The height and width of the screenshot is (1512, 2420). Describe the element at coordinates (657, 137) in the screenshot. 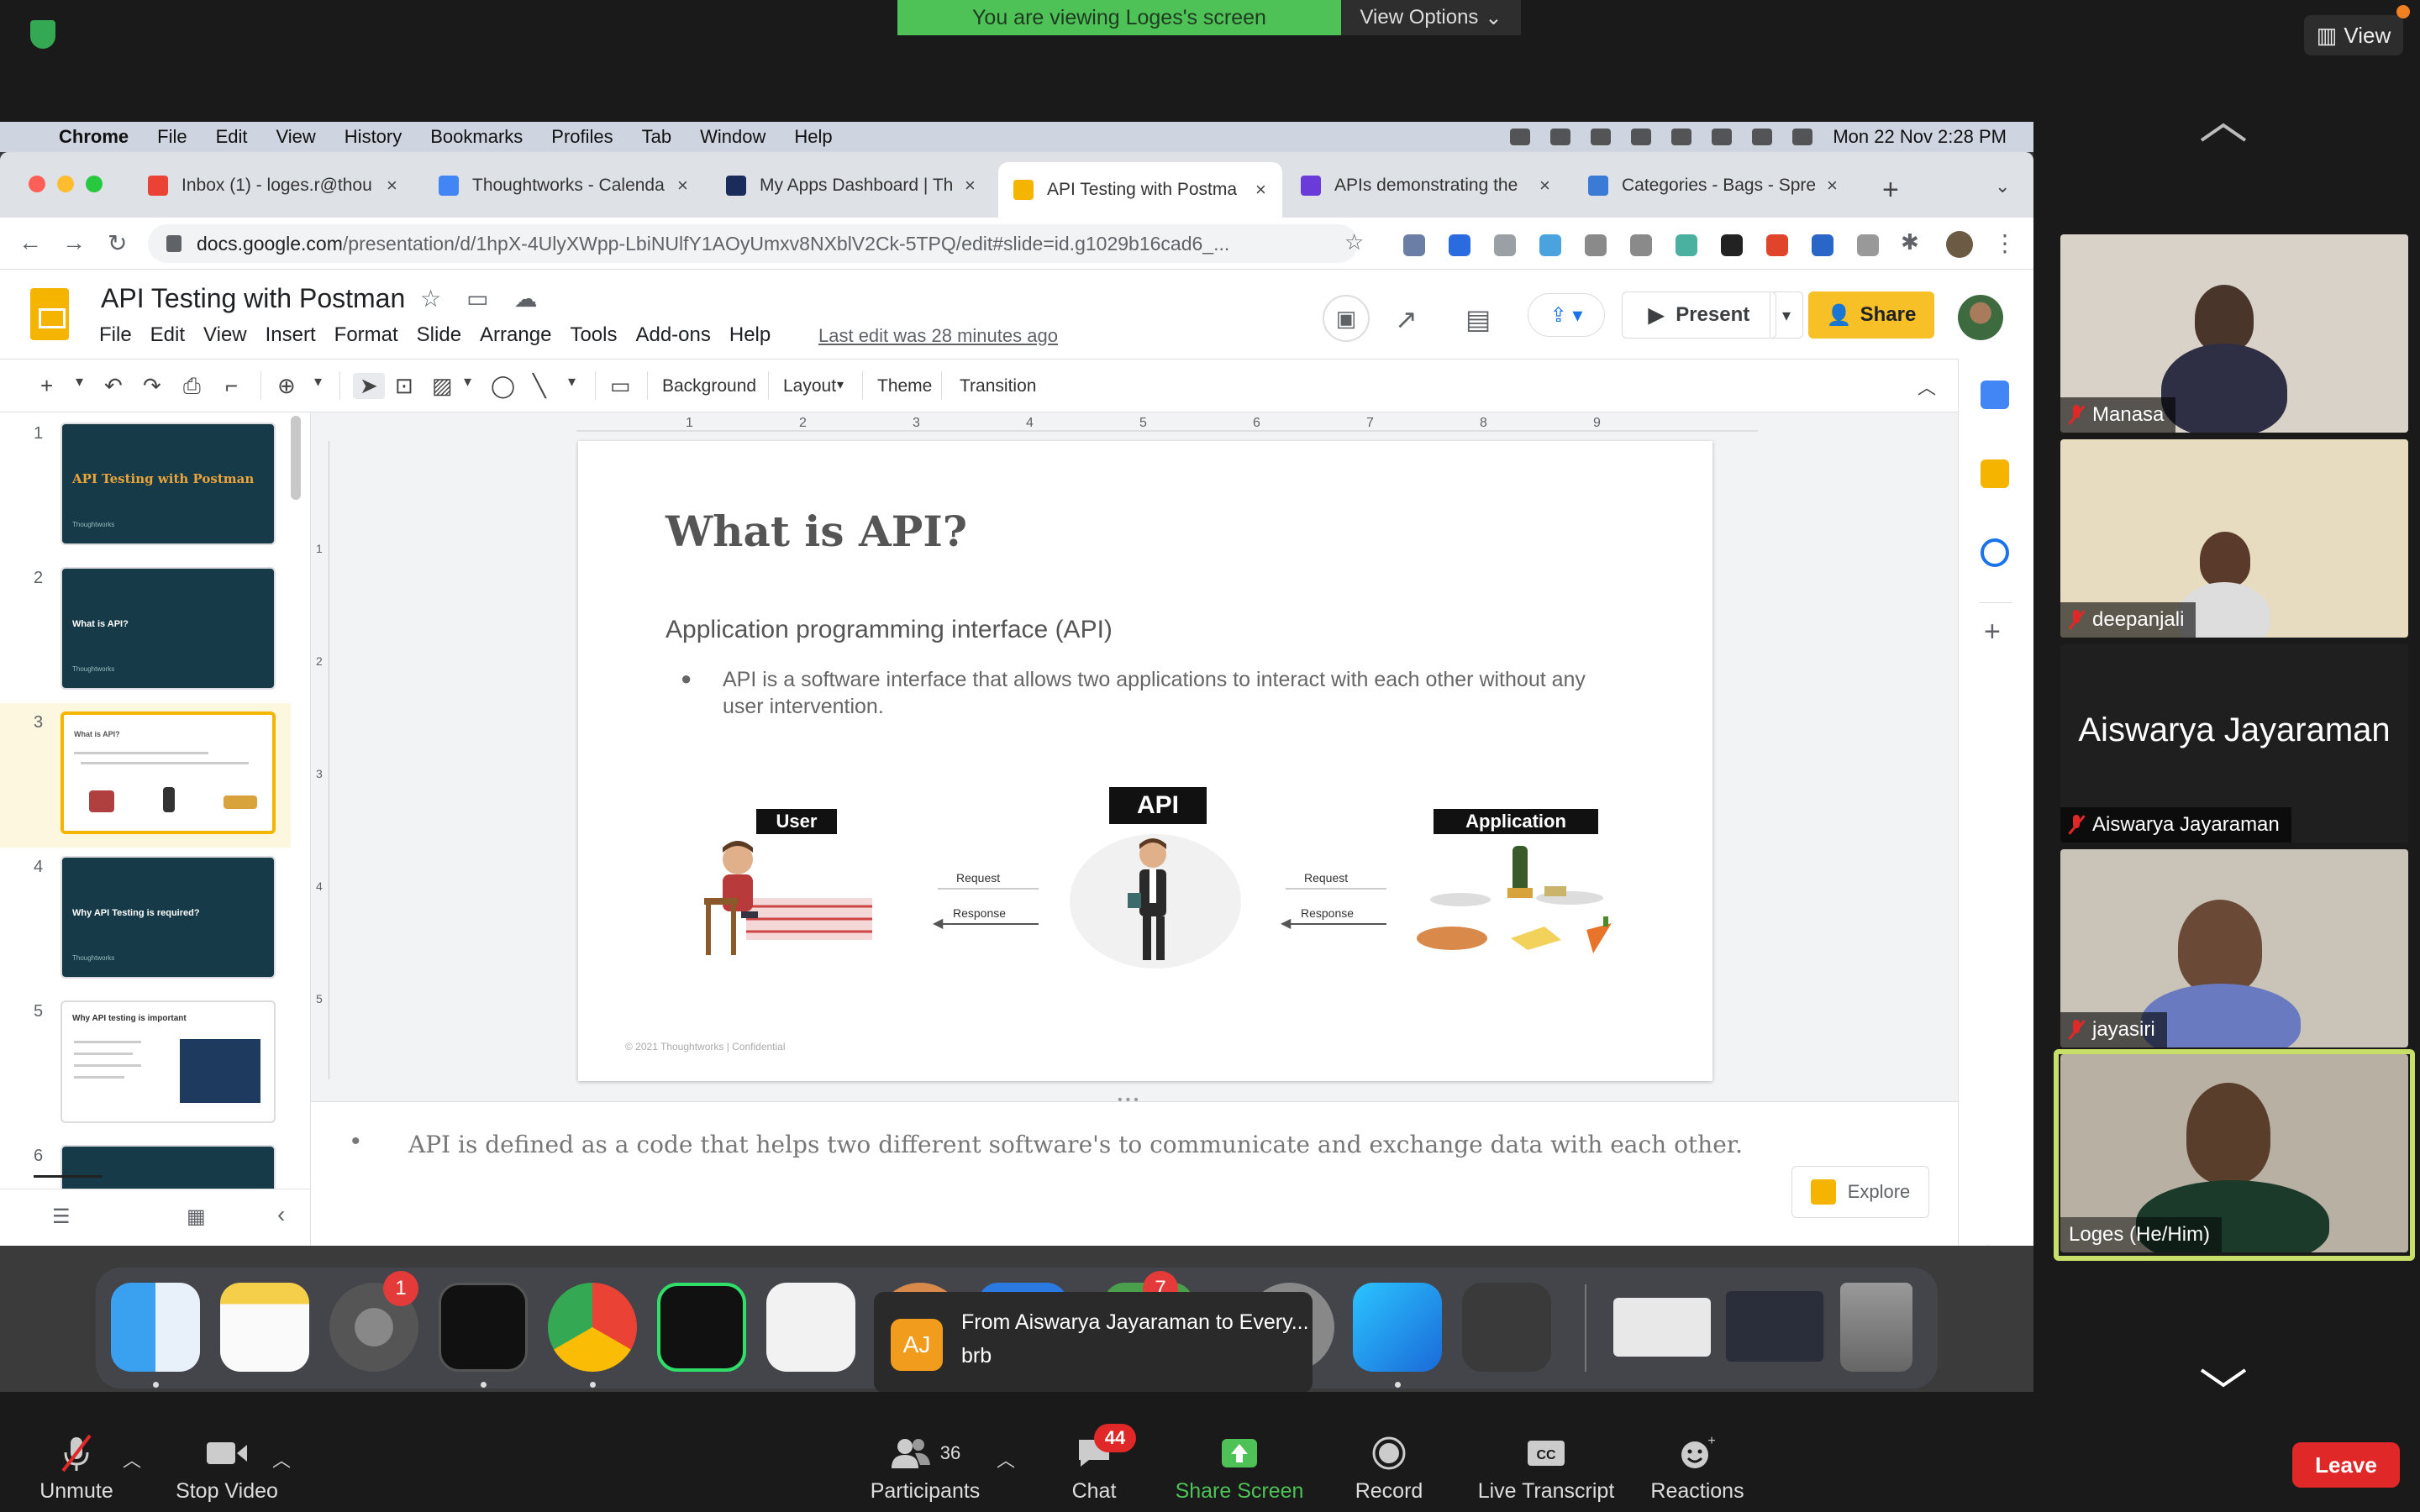

I see `mac-menu-tab: Tab` at that location.